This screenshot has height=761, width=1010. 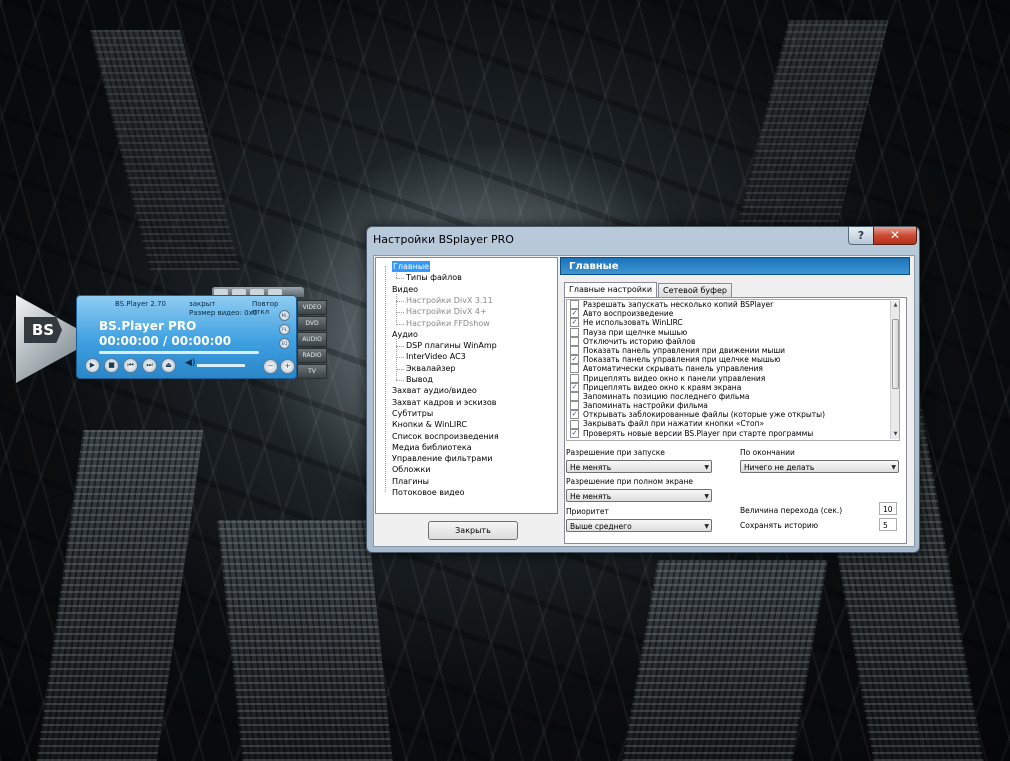 What do you see at coordinates (895, 434) in the screenshot?
I see `scroll-down-icon: ▼` at bounding box center [895, 434].